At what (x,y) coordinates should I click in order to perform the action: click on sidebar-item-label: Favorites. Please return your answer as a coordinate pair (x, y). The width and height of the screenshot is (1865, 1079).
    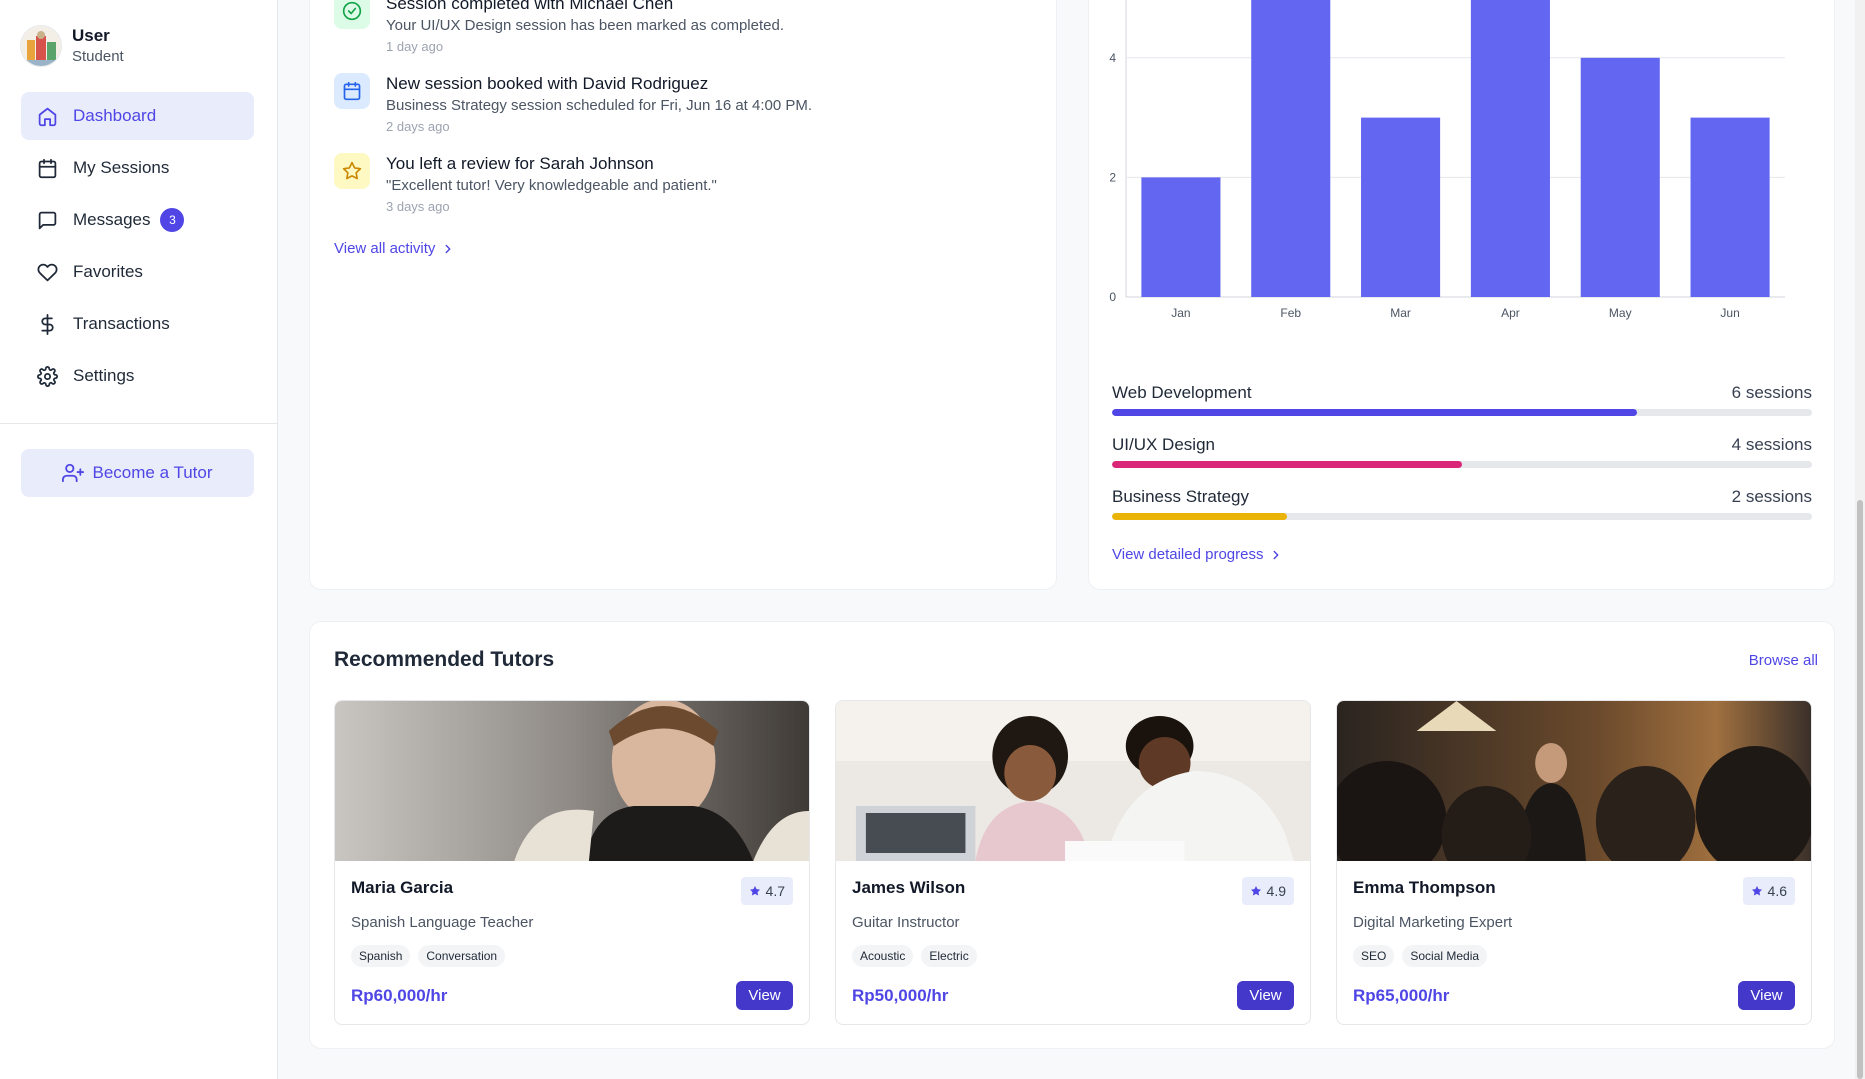
    Looking at the image, I should click on (108, 271).